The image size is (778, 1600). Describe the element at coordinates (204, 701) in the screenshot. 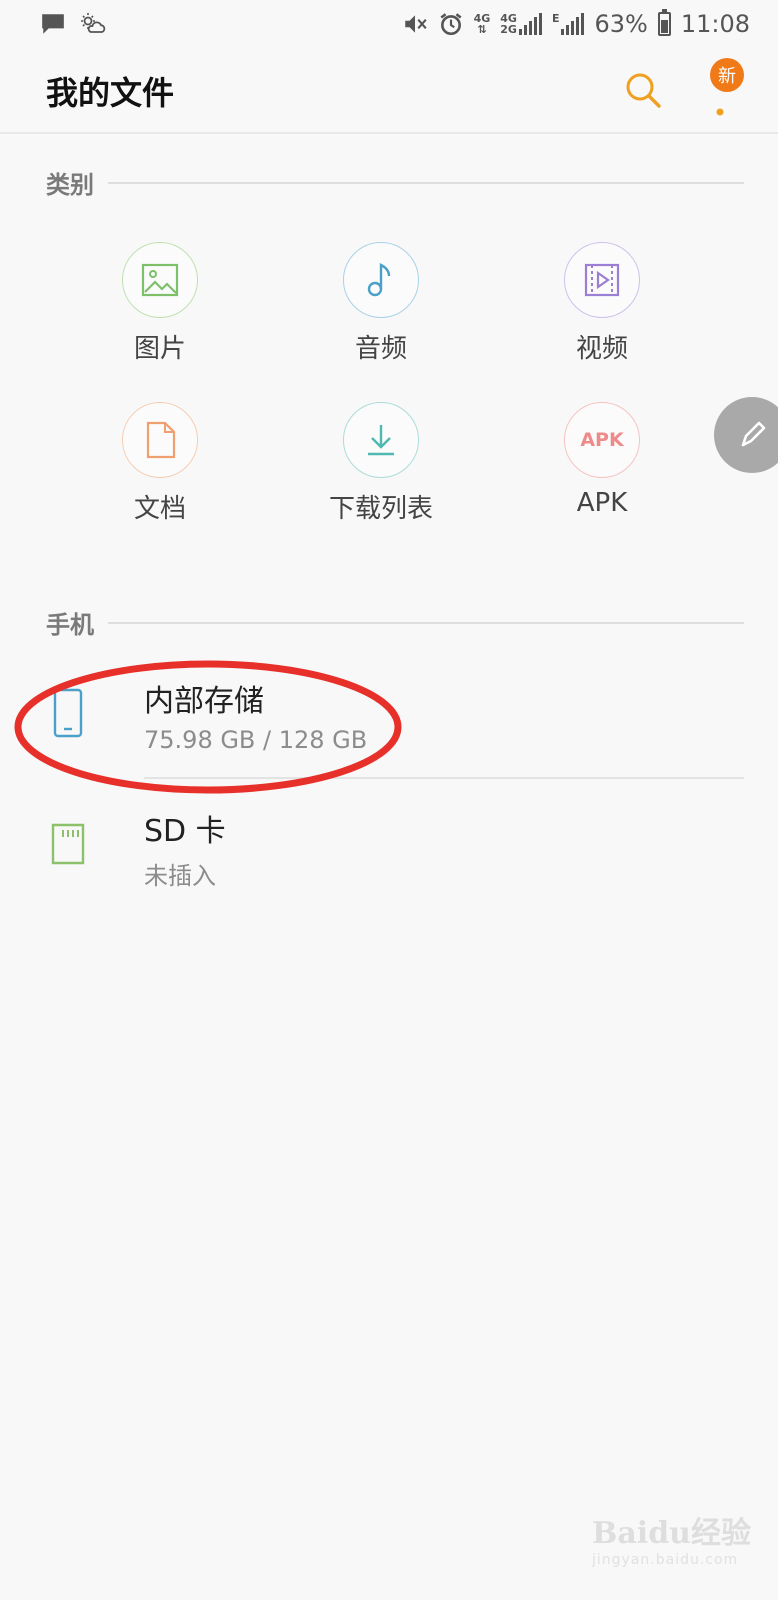

I see `storage-title: 内部存储` at that location.